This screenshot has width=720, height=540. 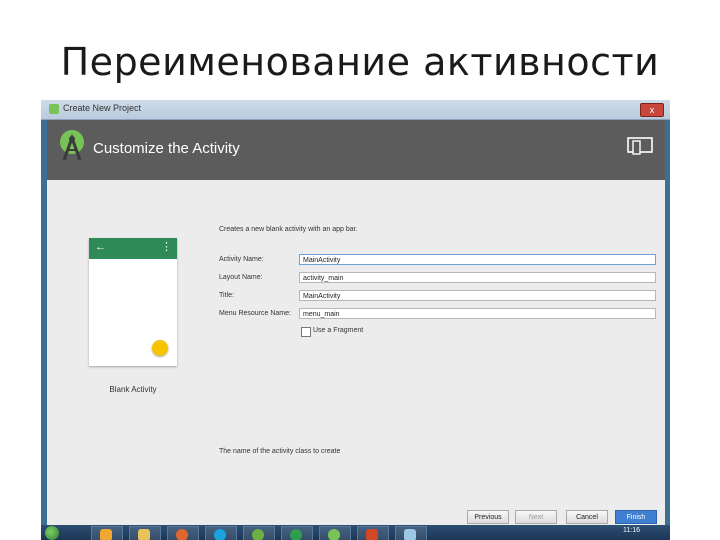 What do you see at coordinates (477, 277) in the screenshot?
I see `layout-name-input: activity_main` at bounding box center [477, 277].